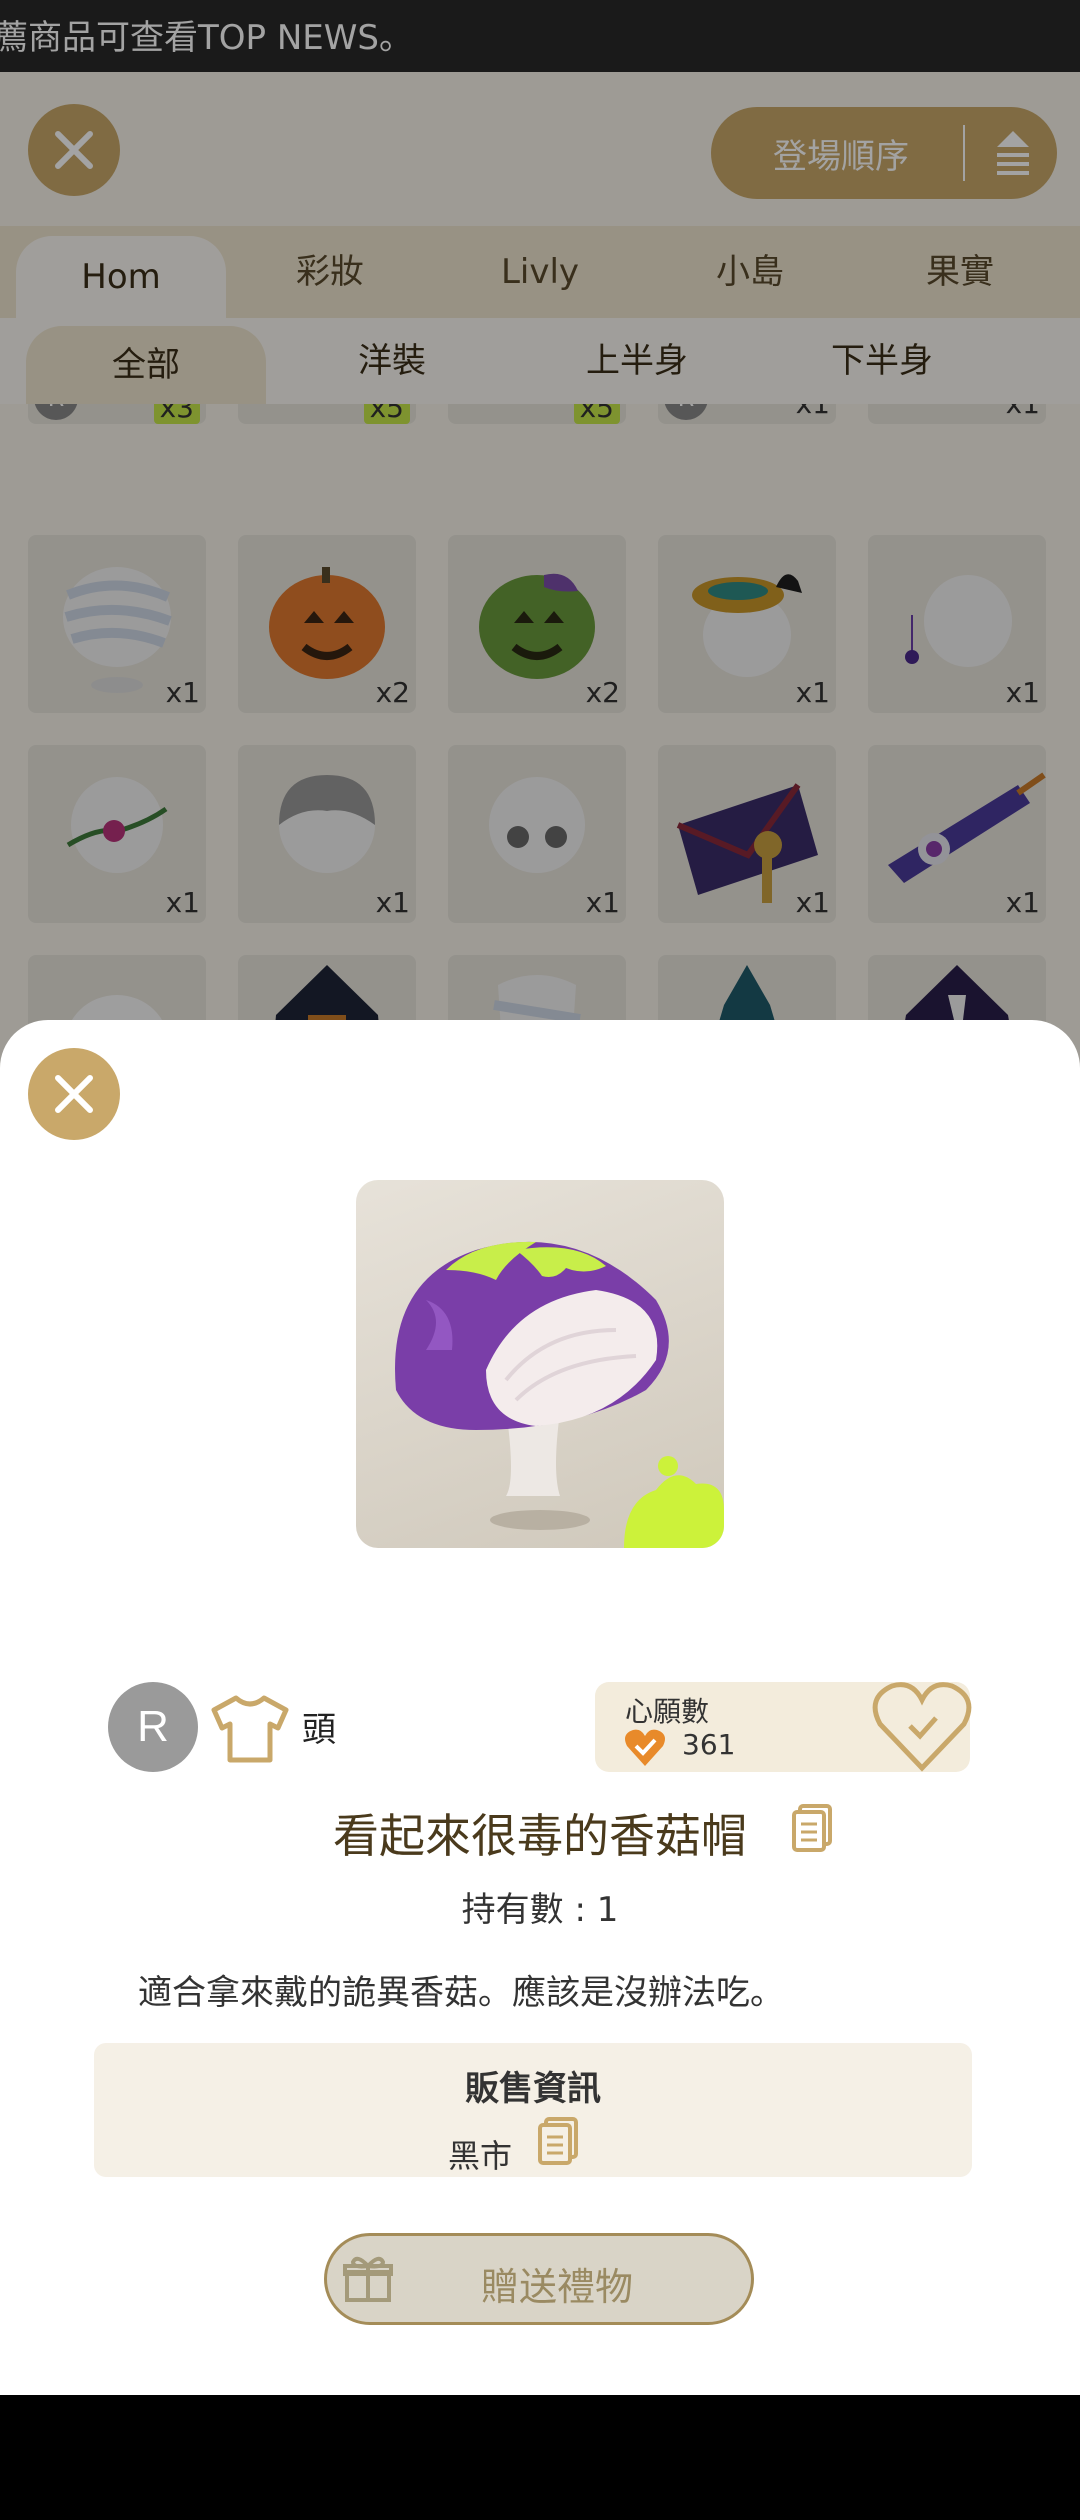 This screenshot has height=2520, width=1080. I want to click on slot-label: 頭, so click(319, 1730).